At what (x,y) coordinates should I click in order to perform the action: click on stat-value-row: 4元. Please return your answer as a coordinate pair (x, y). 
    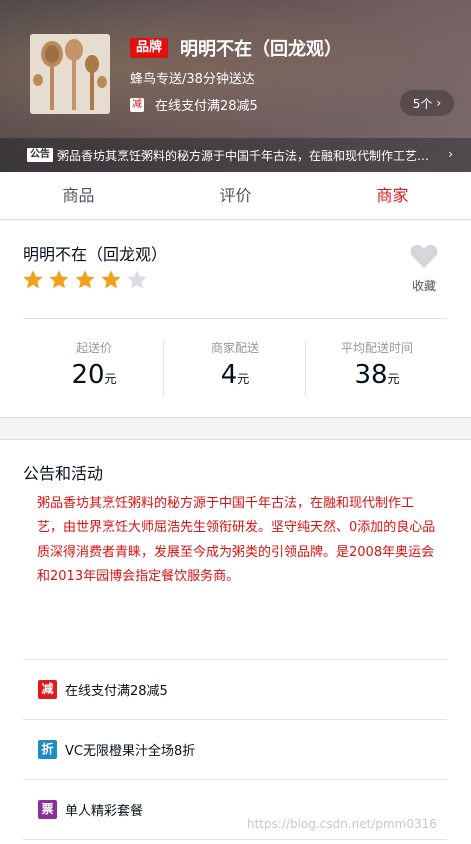
    Looking at the image, I should click on (235, 377).